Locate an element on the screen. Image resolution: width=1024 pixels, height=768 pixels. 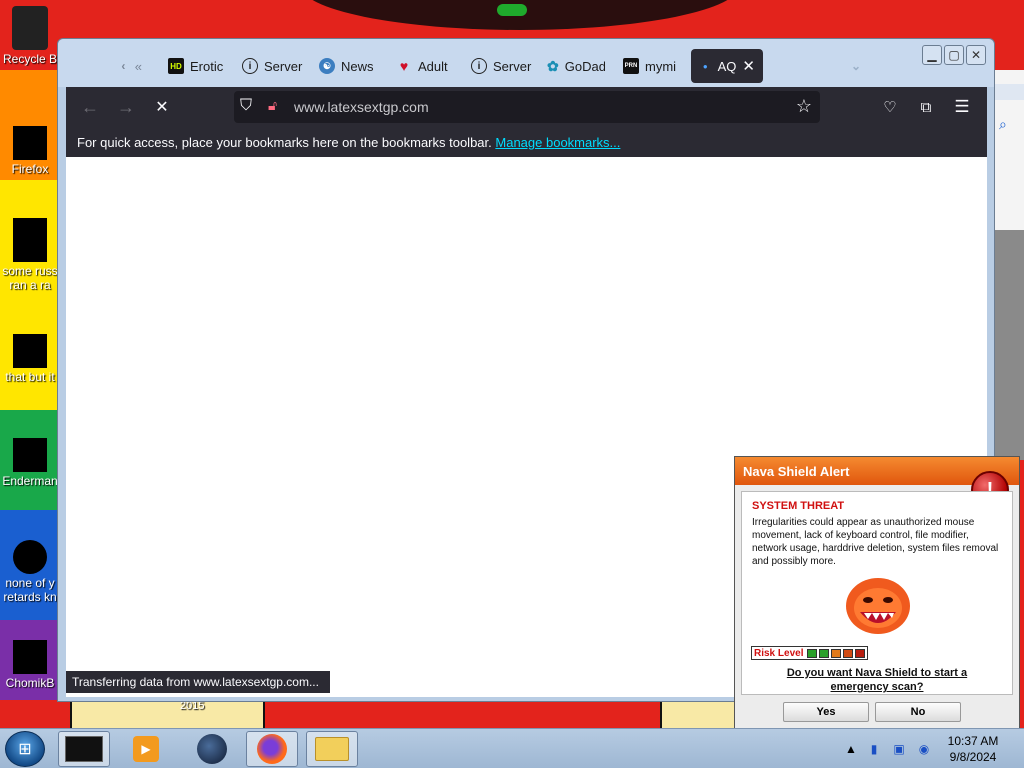
window-controls: ▁ ▢ ✕ is located at coordinates (954, 55).